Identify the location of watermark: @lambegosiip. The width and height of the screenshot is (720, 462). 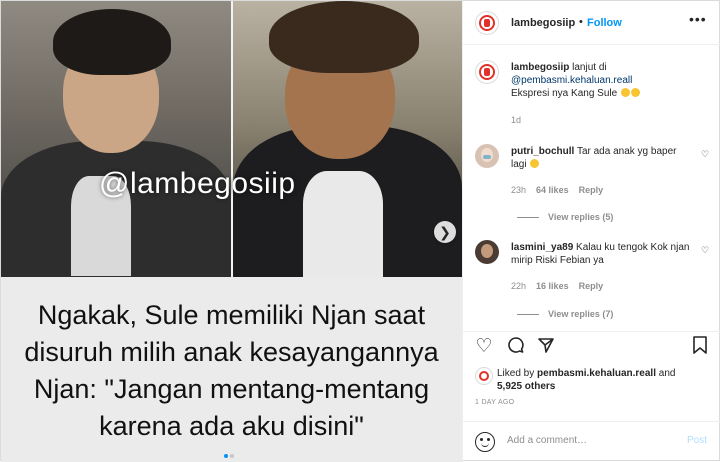
(197, 183).